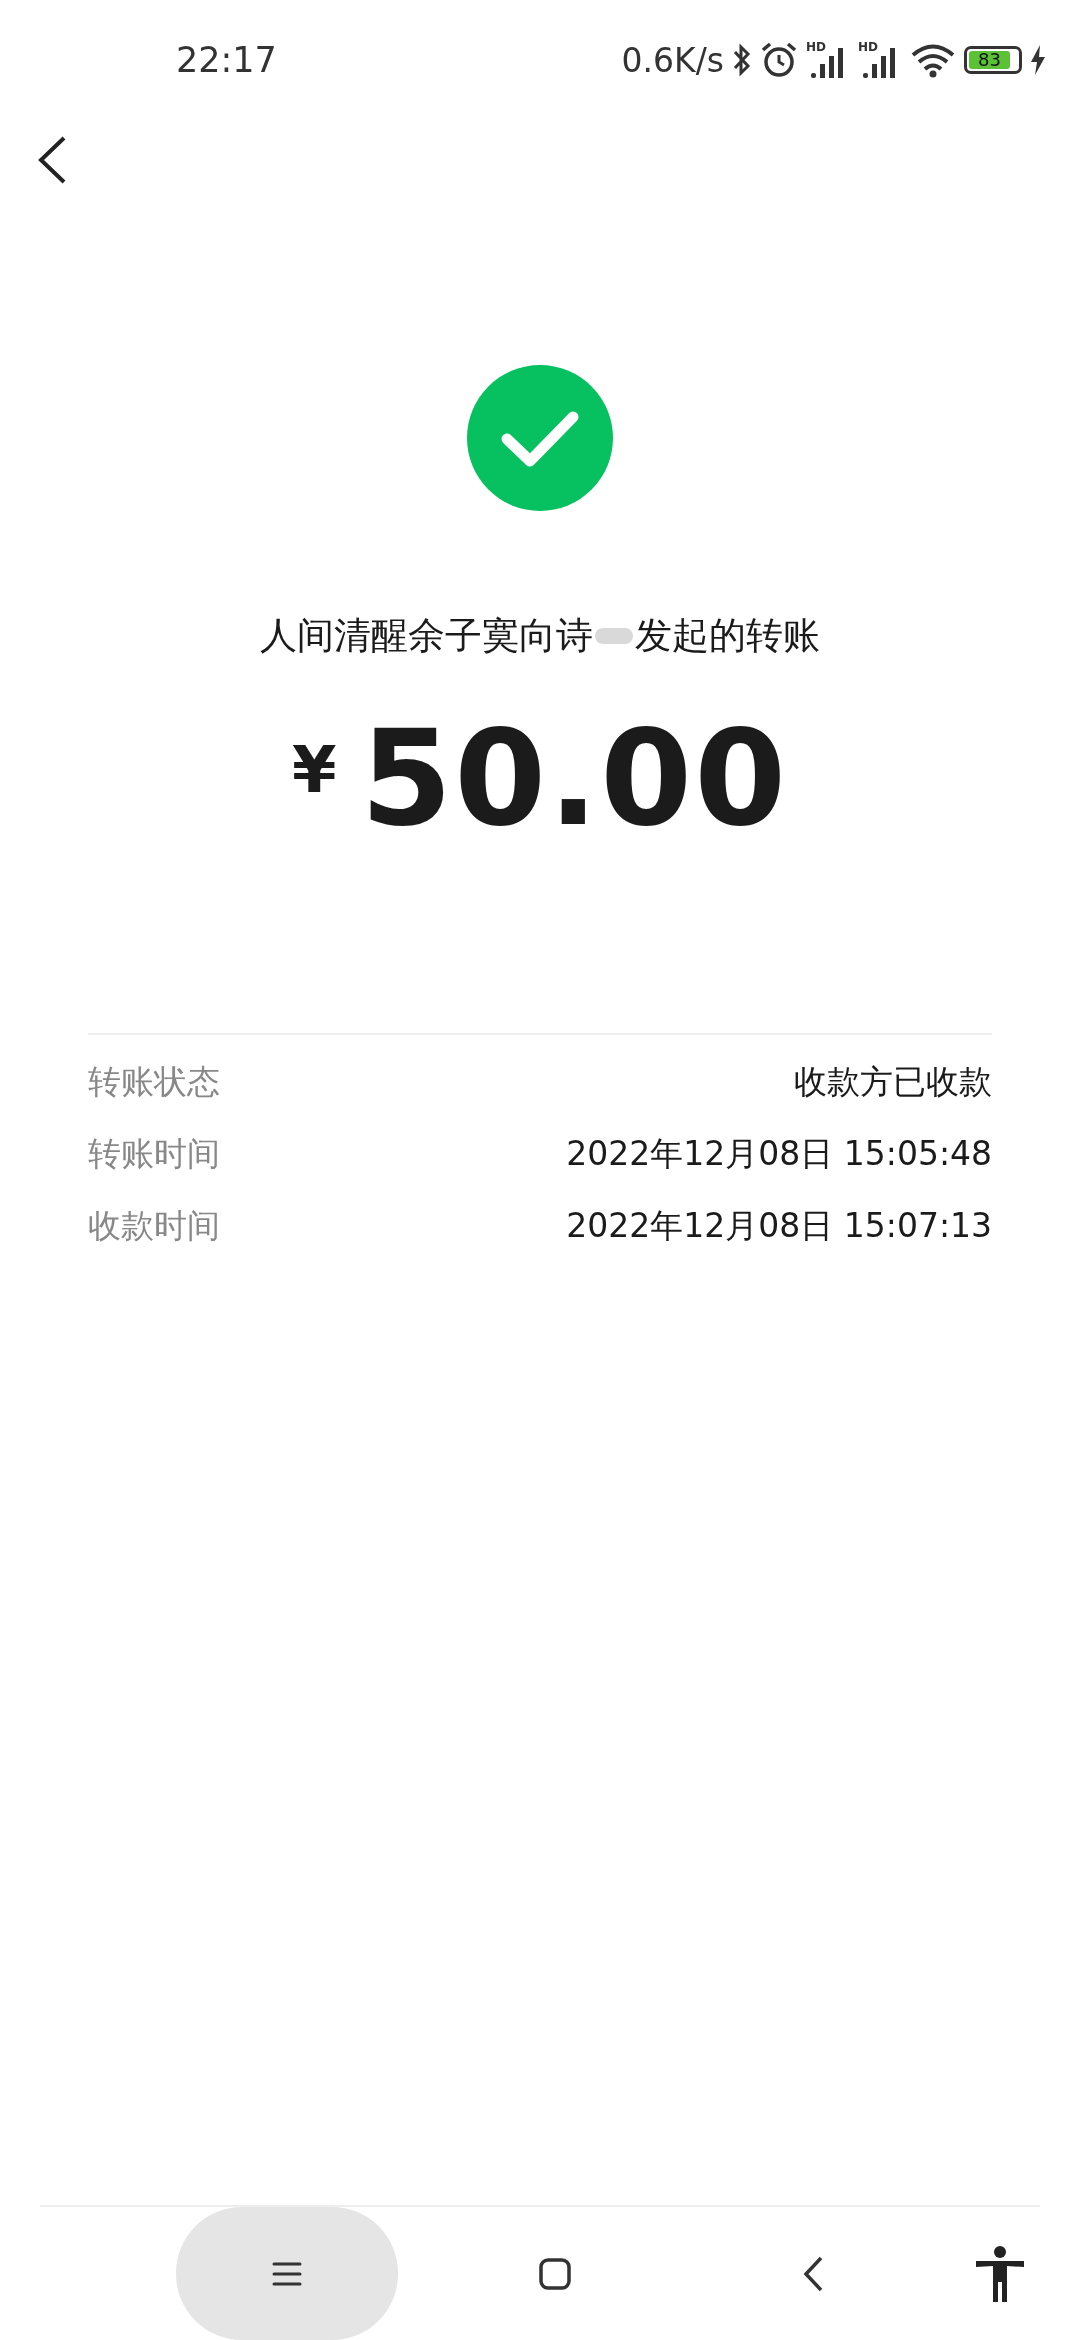  What do you see at coordinates (779, 1154) in the screenshot?
I see `detail-value: 2022年12月08日 15:05:48` at bounding box center [779, 1154].